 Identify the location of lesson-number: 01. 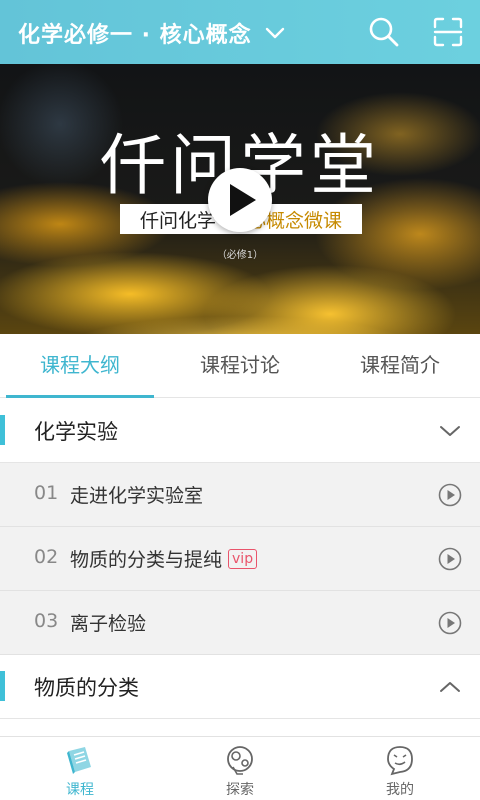
(46, 493).